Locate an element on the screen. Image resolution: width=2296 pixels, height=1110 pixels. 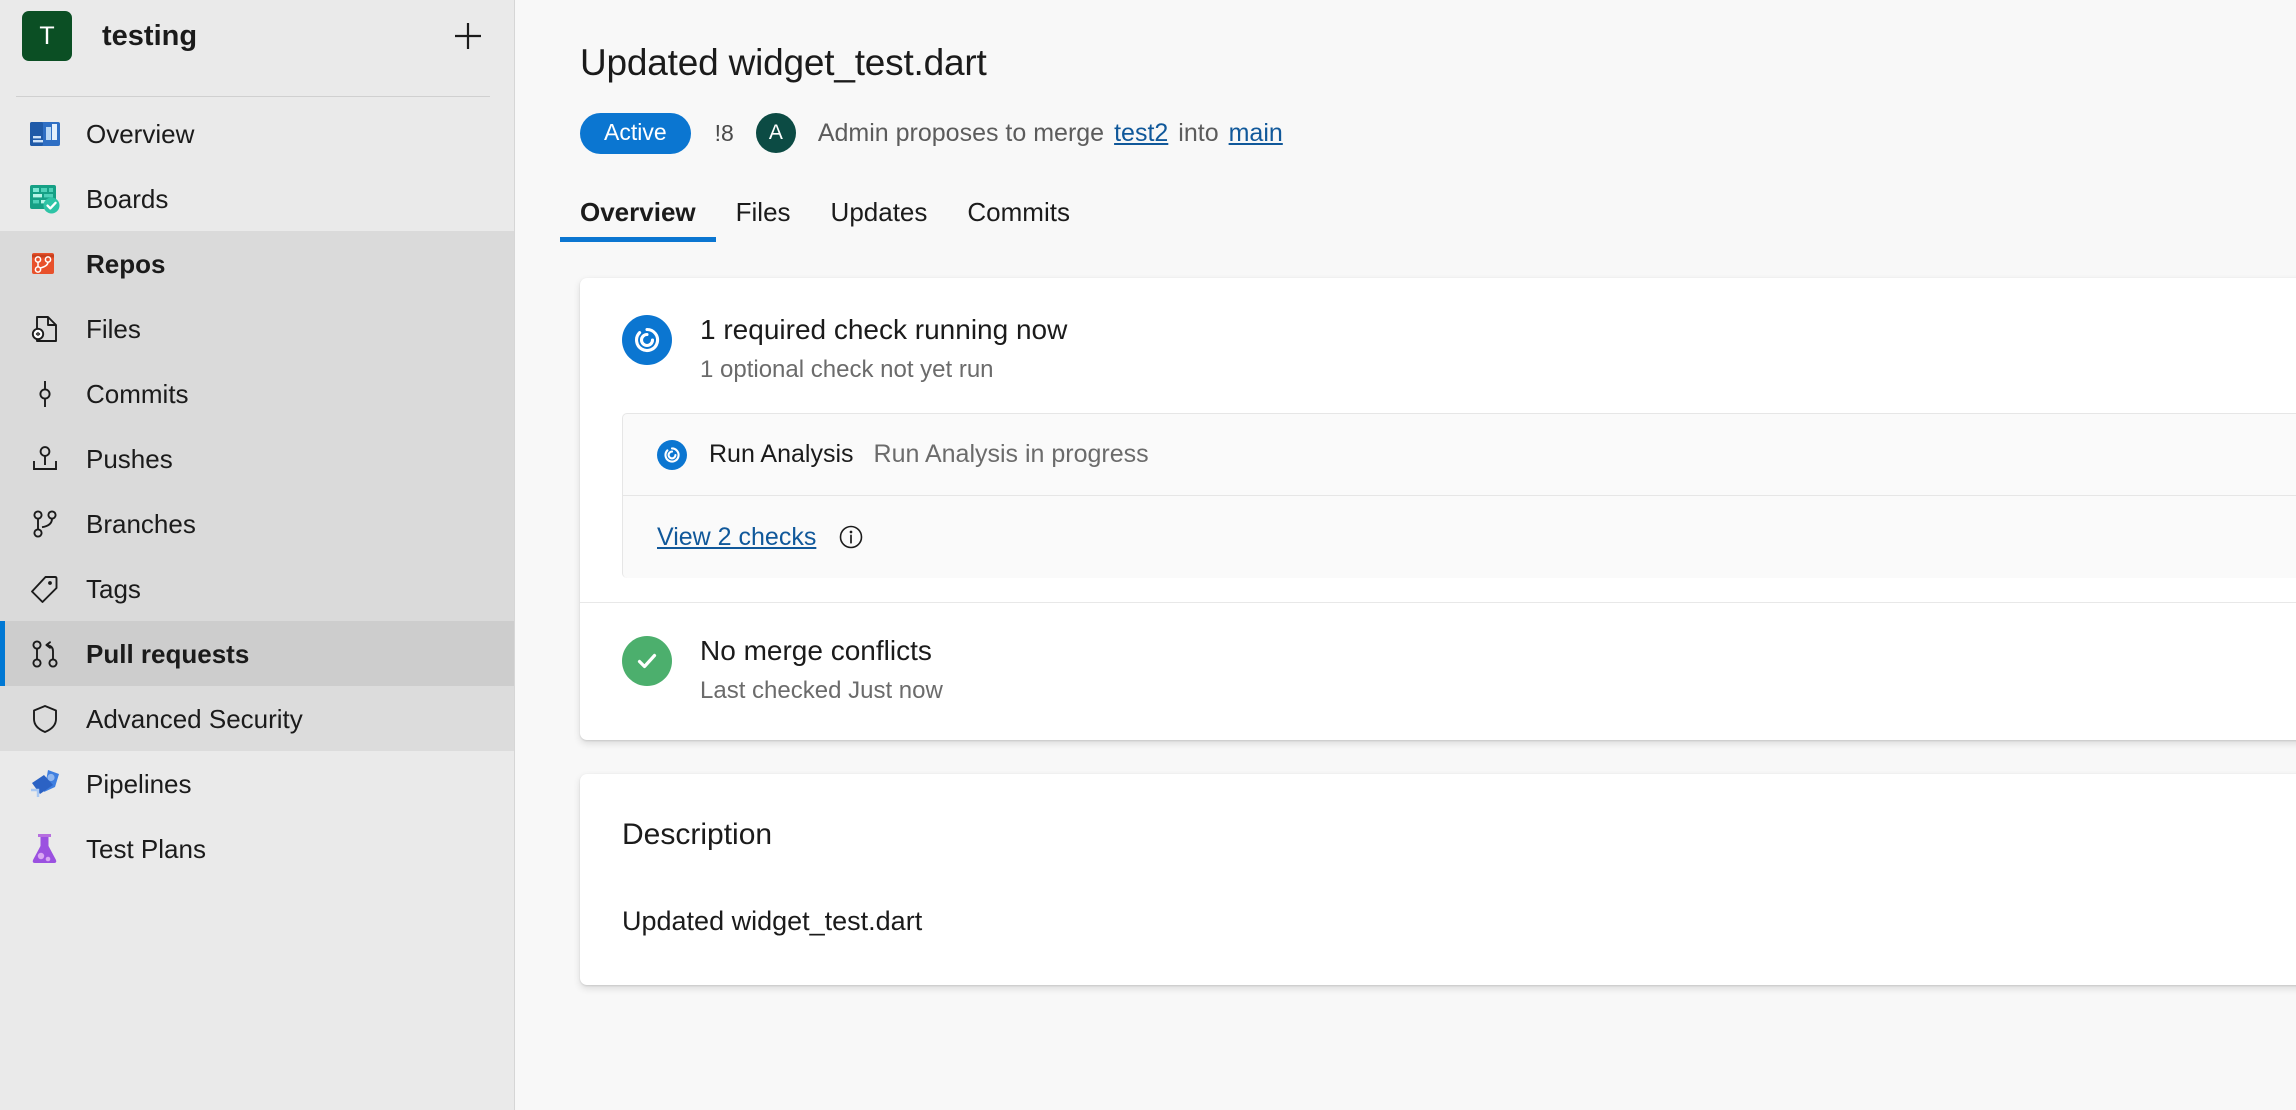
checks-summary-title: 1 required check running now is located at coordinates (884, 329).